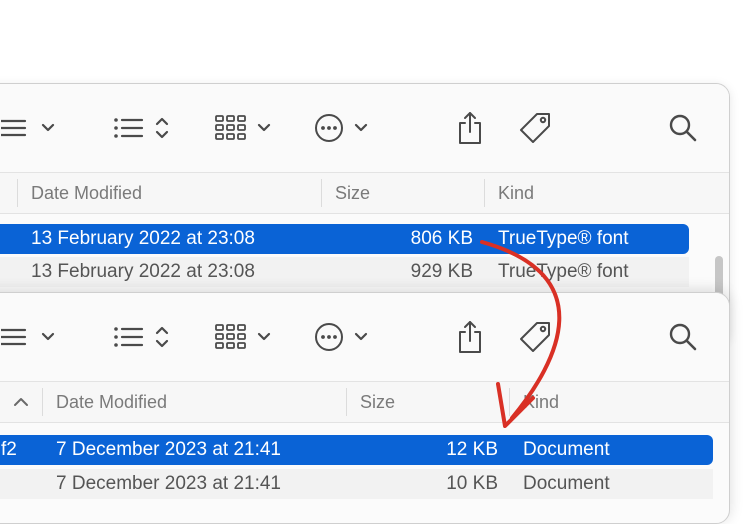  What do you see at coordinates (9, 449) in the screenshot?
I see `row-name: f2` at bounding box center [9, 449].